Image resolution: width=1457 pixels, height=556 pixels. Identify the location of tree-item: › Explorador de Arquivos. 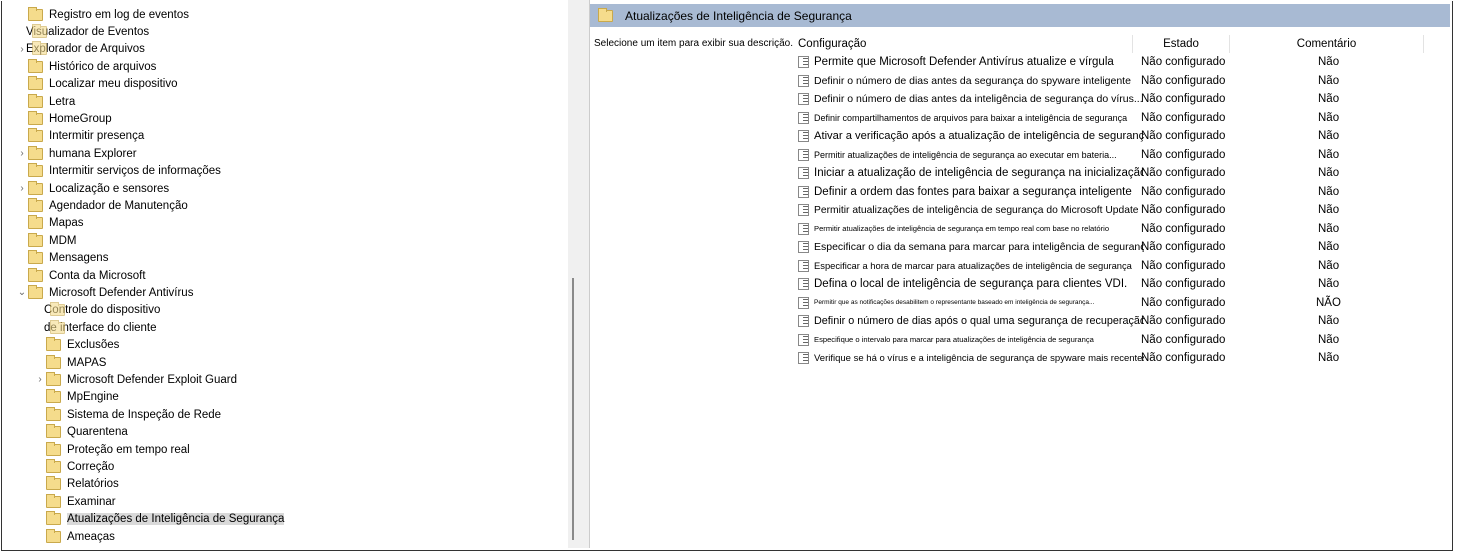
(80, 49).